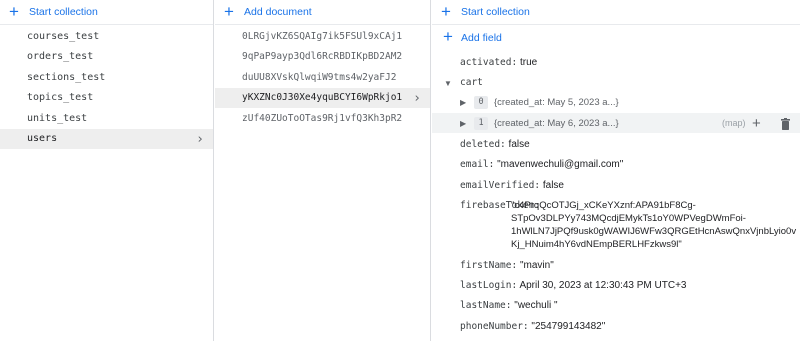 The image size is (800, 341). What do you see at coordinates (481, 38) in the screenshot?
I see `add-field-label: Add field` at bounding box center [481, 38].